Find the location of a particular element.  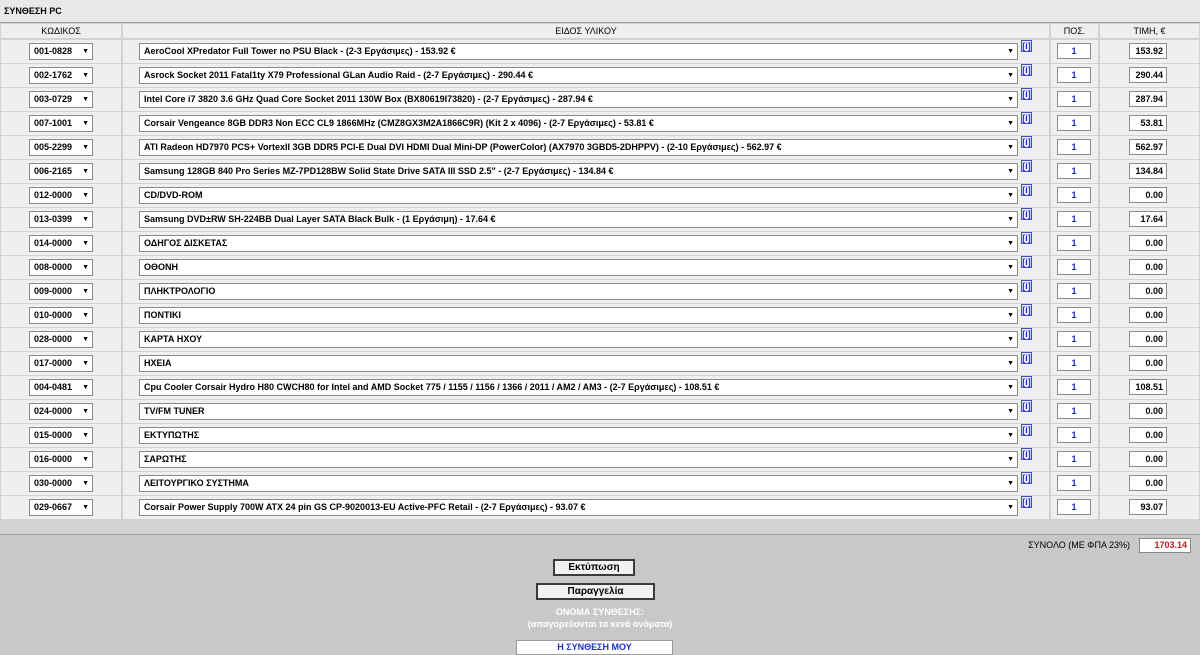

code-select: 010-0000 ▼ is located at coordinates (61, 315).